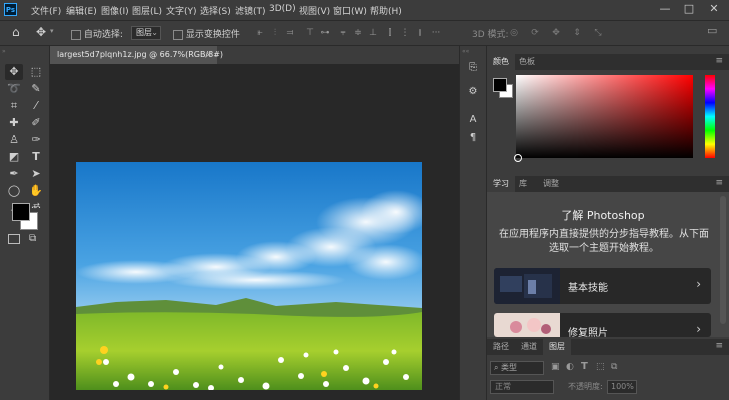  I want to click on color-field, so click(604, 116).